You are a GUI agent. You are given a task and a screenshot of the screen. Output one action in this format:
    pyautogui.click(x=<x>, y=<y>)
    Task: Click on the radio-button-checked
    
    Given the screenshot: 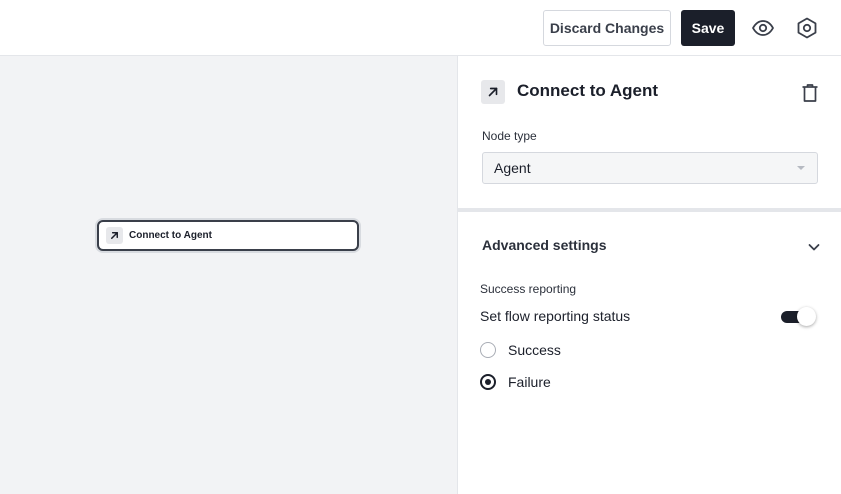 What is the action you would take?
    pyautogui.click(x=488, y=382)
    